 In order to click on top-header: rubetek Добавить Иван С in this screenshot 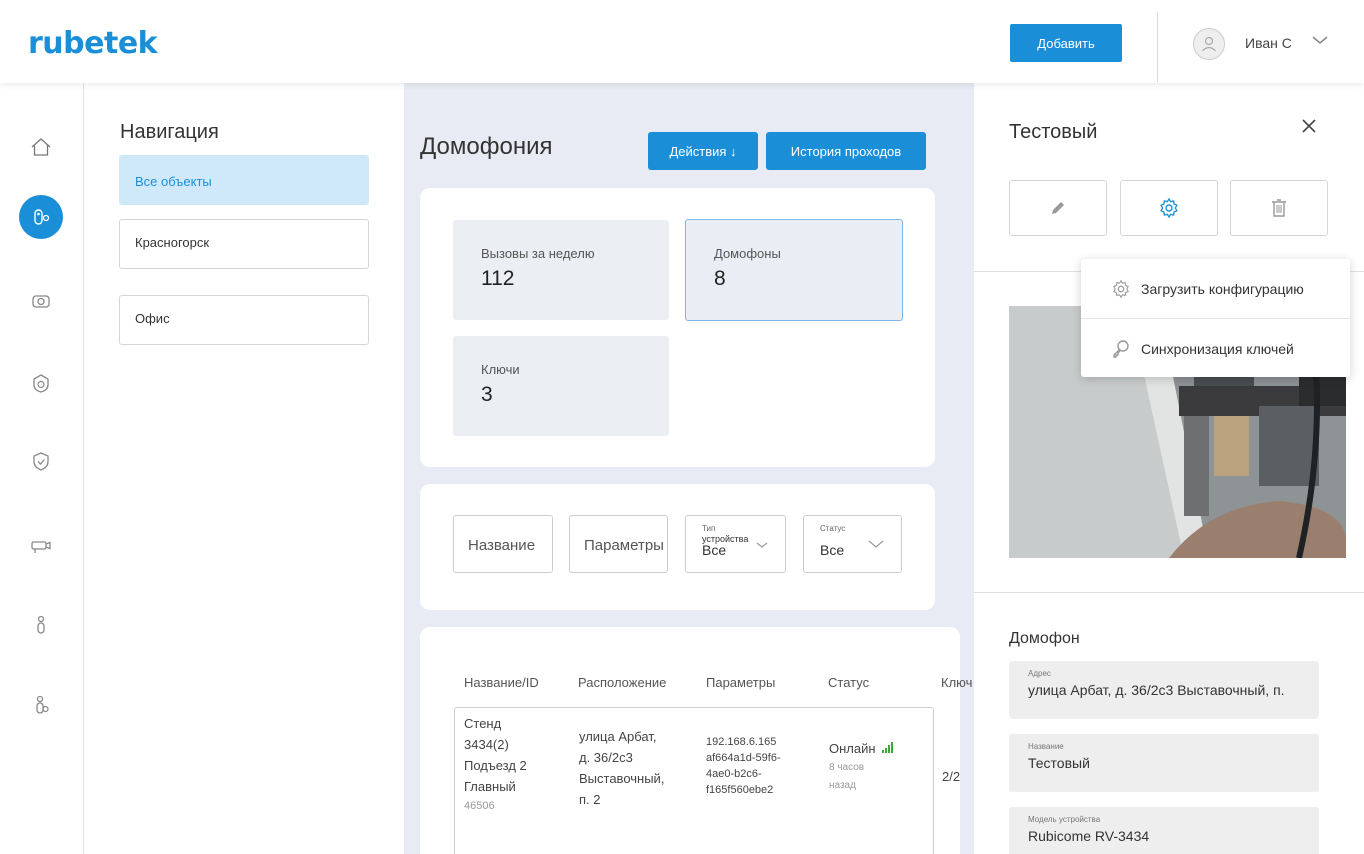, I will do `click(682, 41)`.